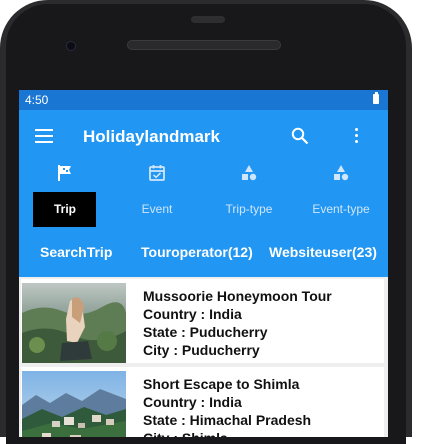 Image resolution: width=427 pixels, height=444 pixels. I want to click on trip-state: State : Himachal Pradesh, so click(227, 420).